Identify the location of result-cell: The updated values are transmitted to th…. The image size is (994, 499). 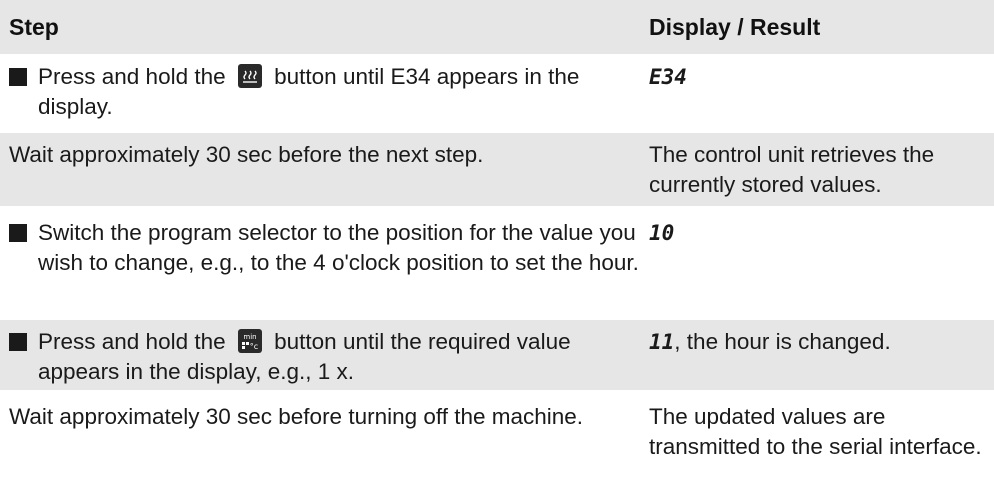
(815, 431).